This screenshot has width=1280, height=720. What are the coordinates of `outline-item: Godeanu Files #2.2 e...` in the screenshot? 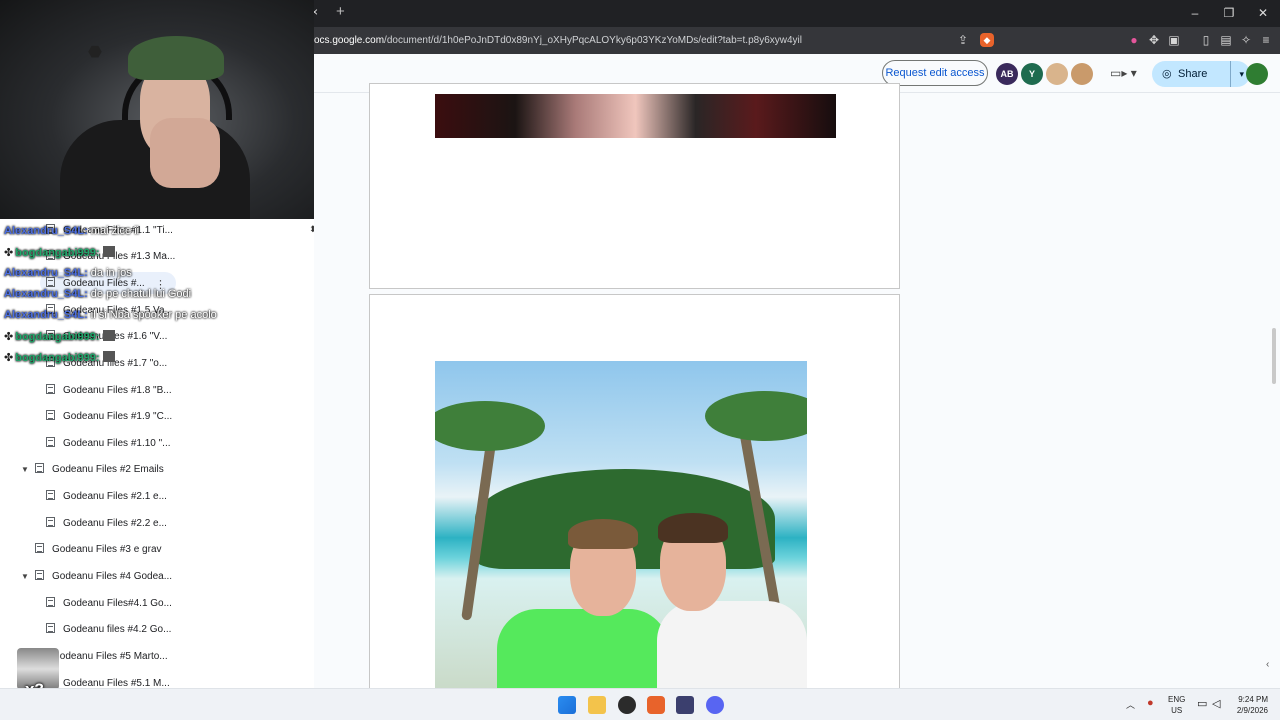 It's located at (106, 524).